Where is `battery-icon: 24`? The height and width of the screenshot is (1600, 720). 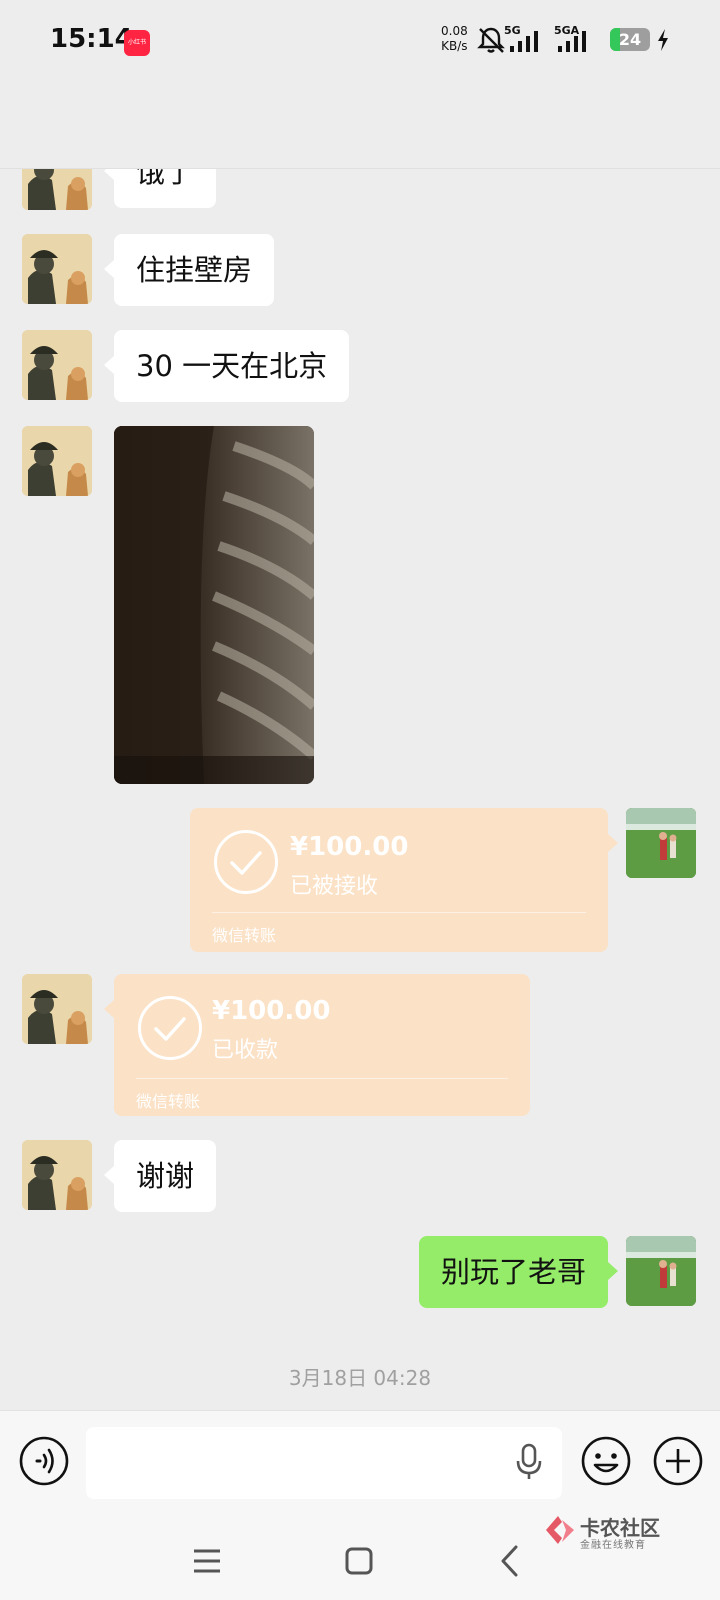
battery-icon: 24 is located at coordinates (630, 39).